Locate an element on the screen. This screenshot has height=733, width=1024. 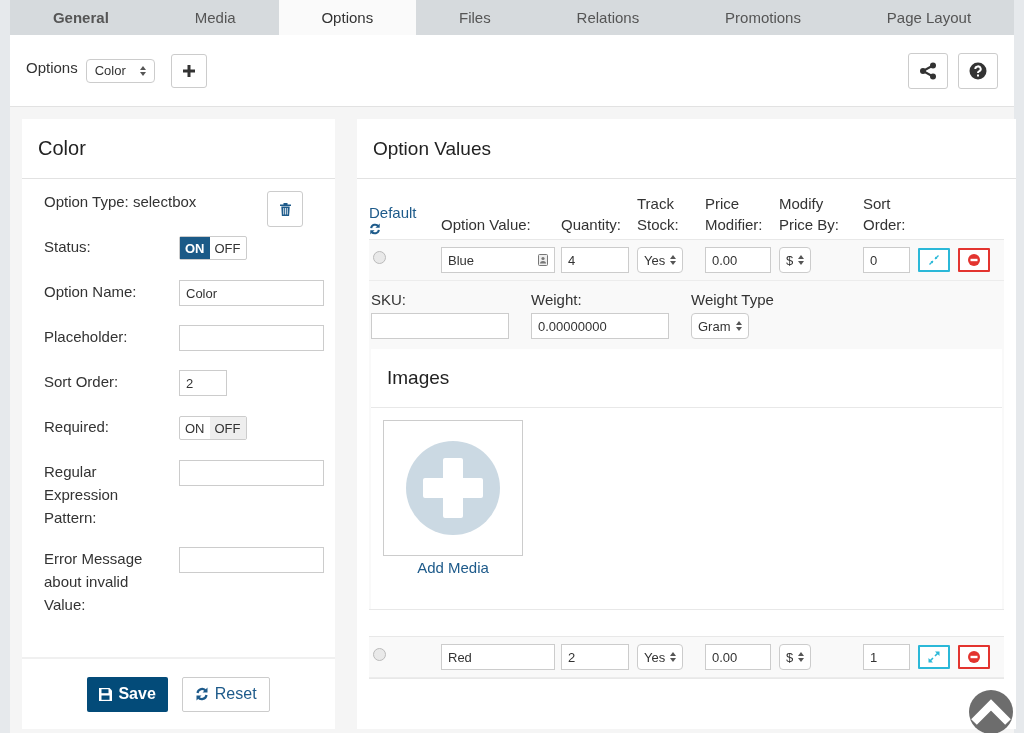
column-header: Track Stock: is located at coordinates (658, 214).